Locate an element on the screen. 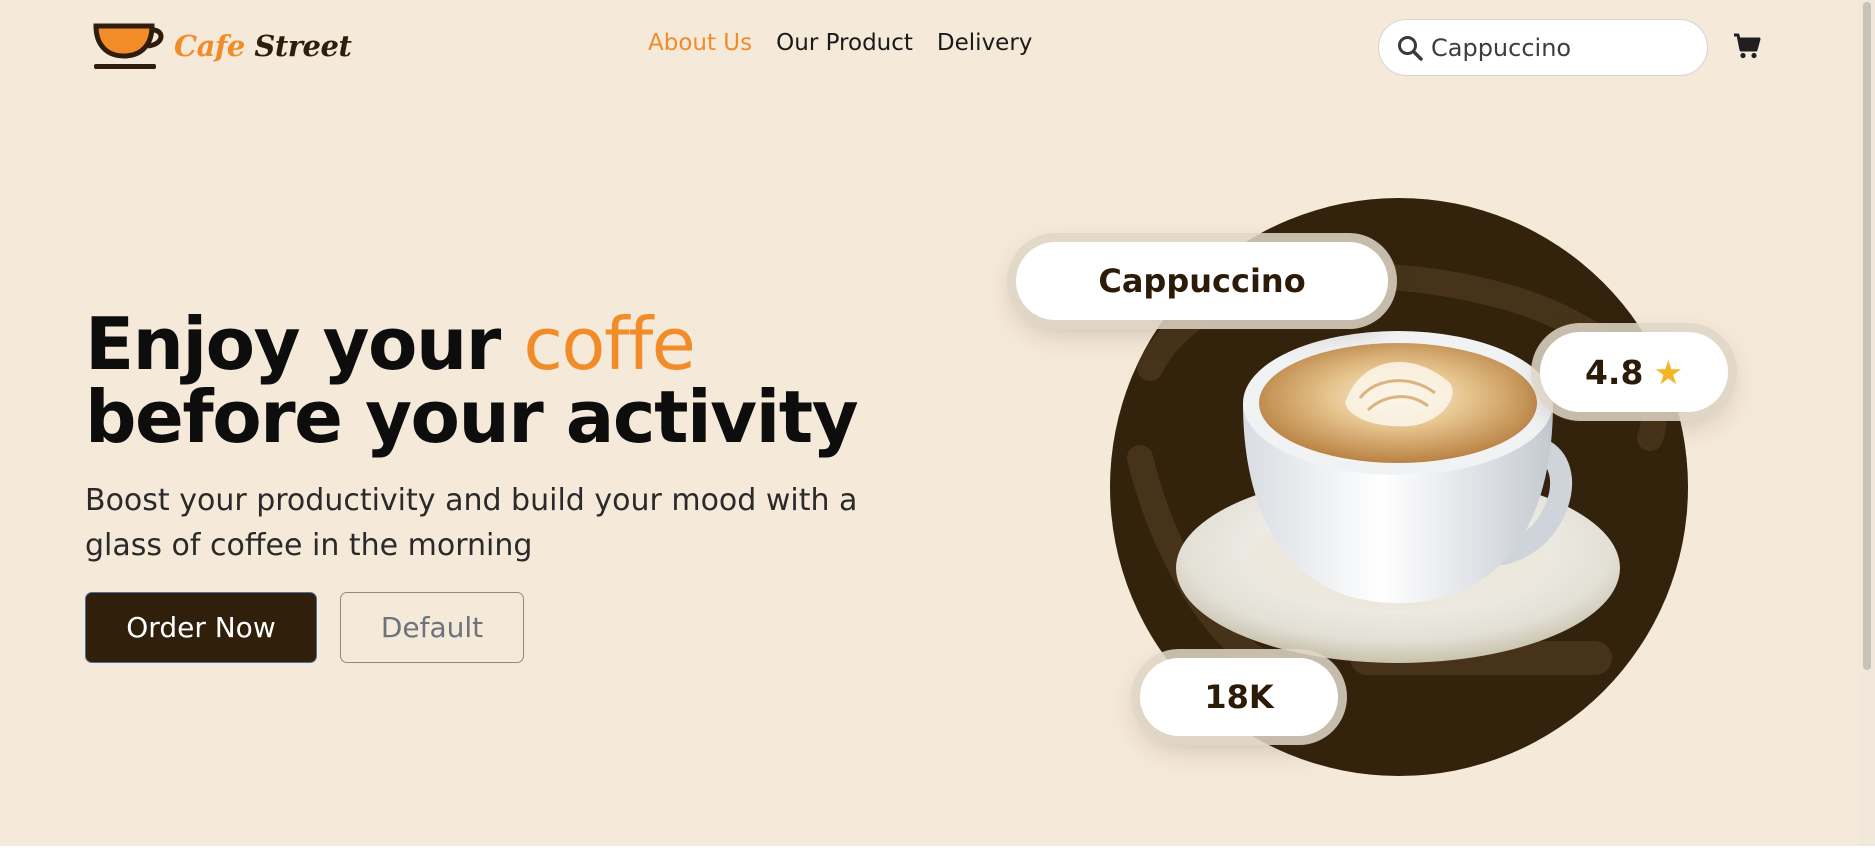 This screenshot has width=1875, height=857. search-box is located at coordinates (1543, 47).